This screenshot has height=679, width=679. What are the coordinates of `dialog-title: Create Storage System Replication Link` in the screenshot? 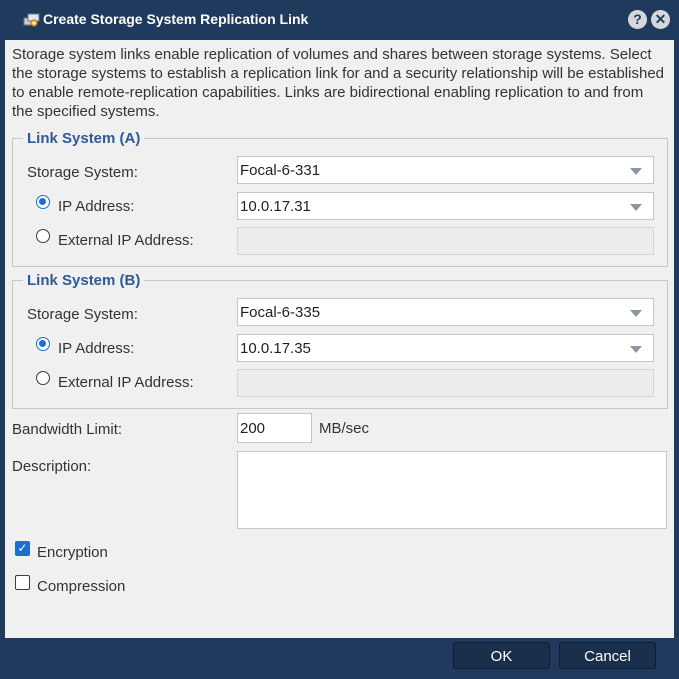 It's located at (176, 19).